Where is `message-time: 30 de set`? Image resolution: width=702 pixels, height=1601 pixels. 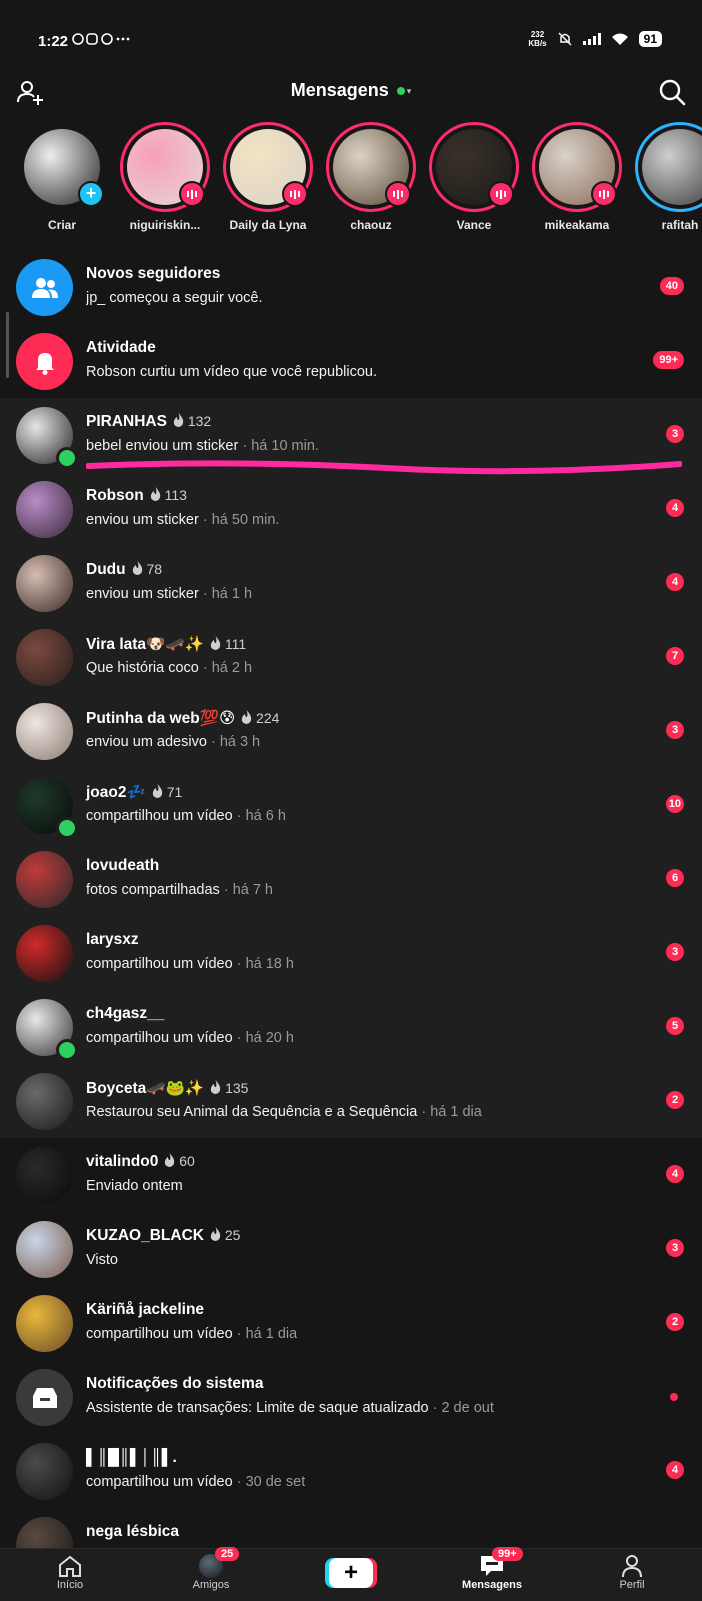 message-time: 30 de set is located at coordinates (275, 1482).